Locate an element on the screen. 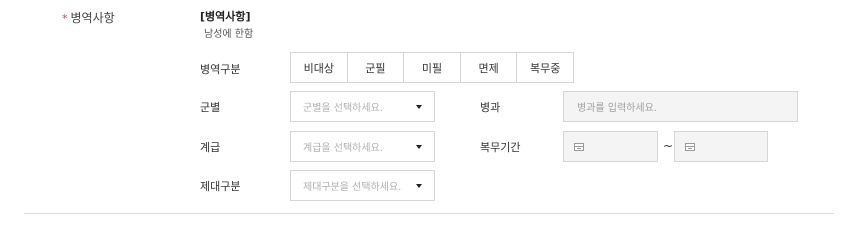  service-type-option-exempt: 면제 is located at coordinates (489, 67).